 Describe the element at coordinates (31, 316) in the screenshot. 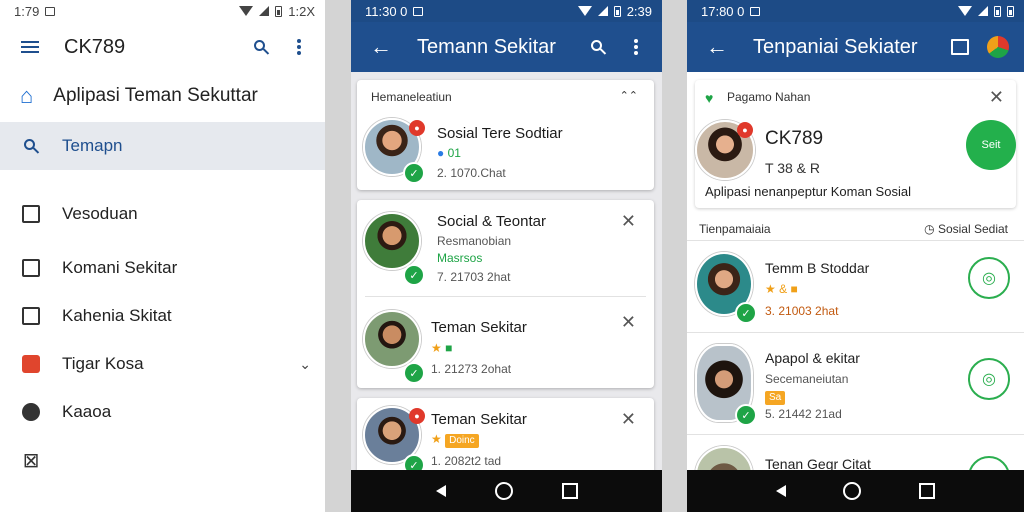

I see `image-icon` at that location.